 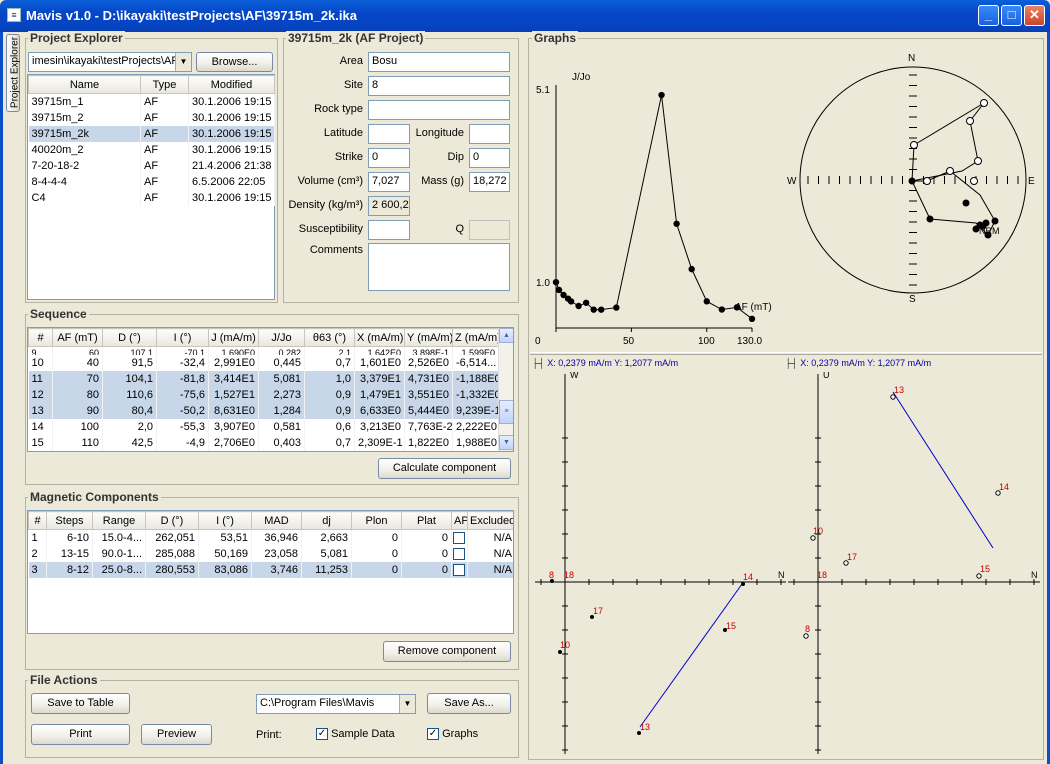 I want to click on column-header: dj, so click(x=326, y=520).